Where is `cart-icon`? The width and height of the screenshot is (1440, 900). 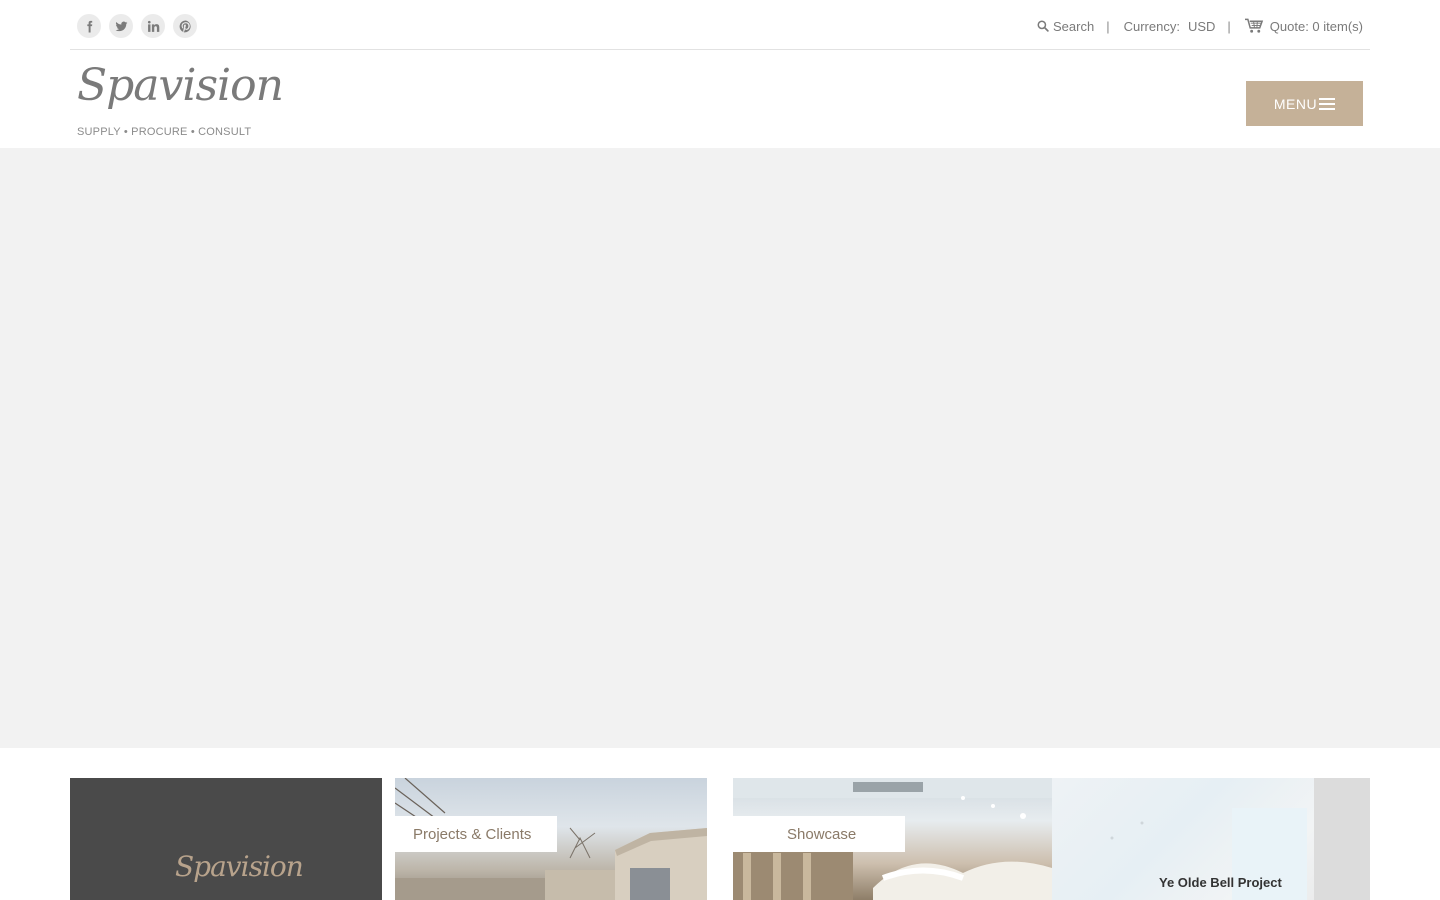
cart-icon is located at coordinates (1253, 25).